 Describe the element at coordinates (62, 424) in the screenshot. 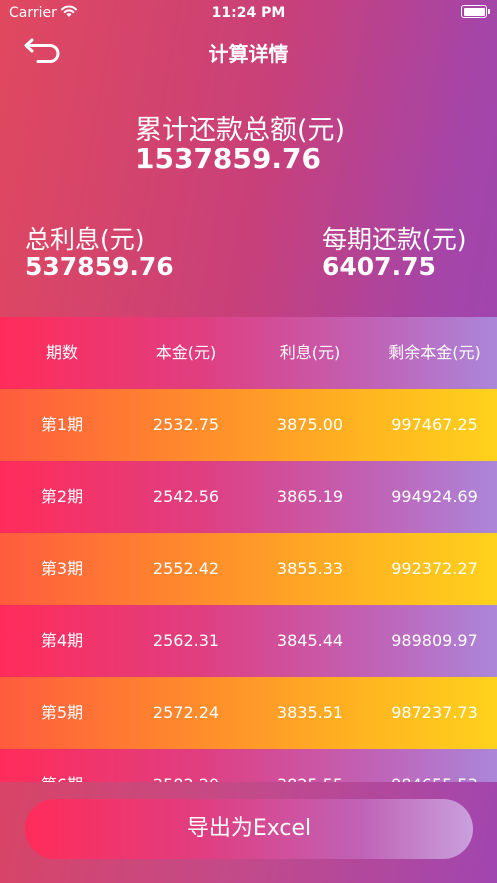

I see `period-cell: 第1期` at that location.